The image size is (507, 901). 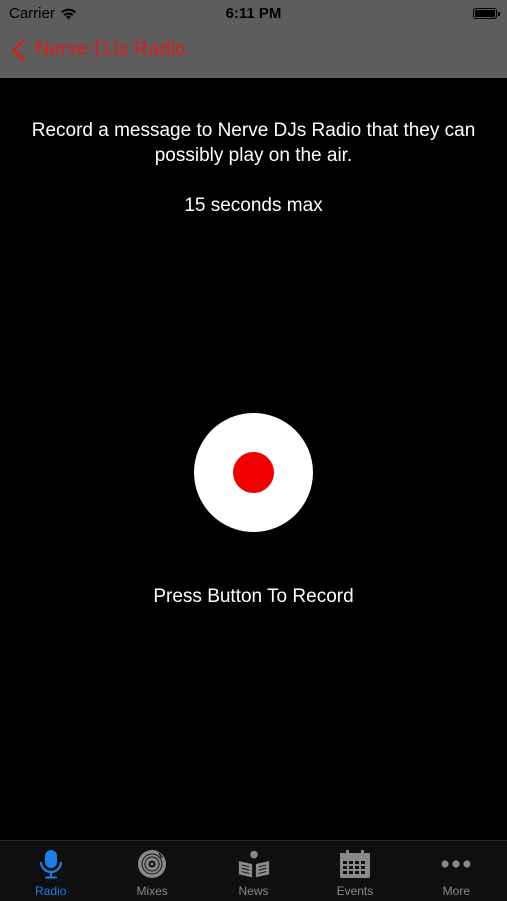 What do you see at coordinates (152, 891) in the screenshot?
I see `tab-mixes-label: Mixes` at bounding box center [152, 891].